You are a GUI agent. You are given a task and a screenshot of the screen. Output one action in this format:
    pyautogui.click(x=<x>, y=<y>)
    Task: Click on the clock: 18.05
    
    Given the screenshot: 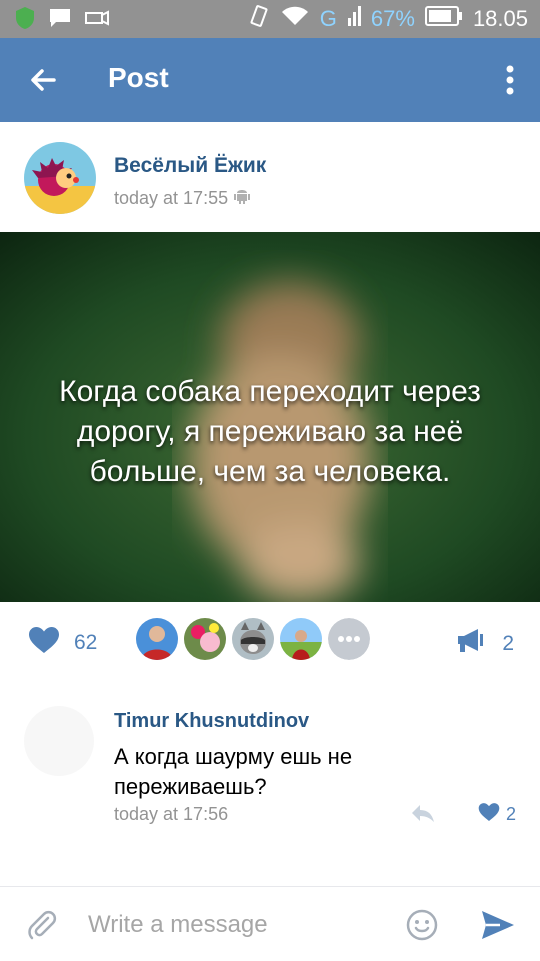 What is the action you would take?
    pyautogui.click(x=500, y=18)
    